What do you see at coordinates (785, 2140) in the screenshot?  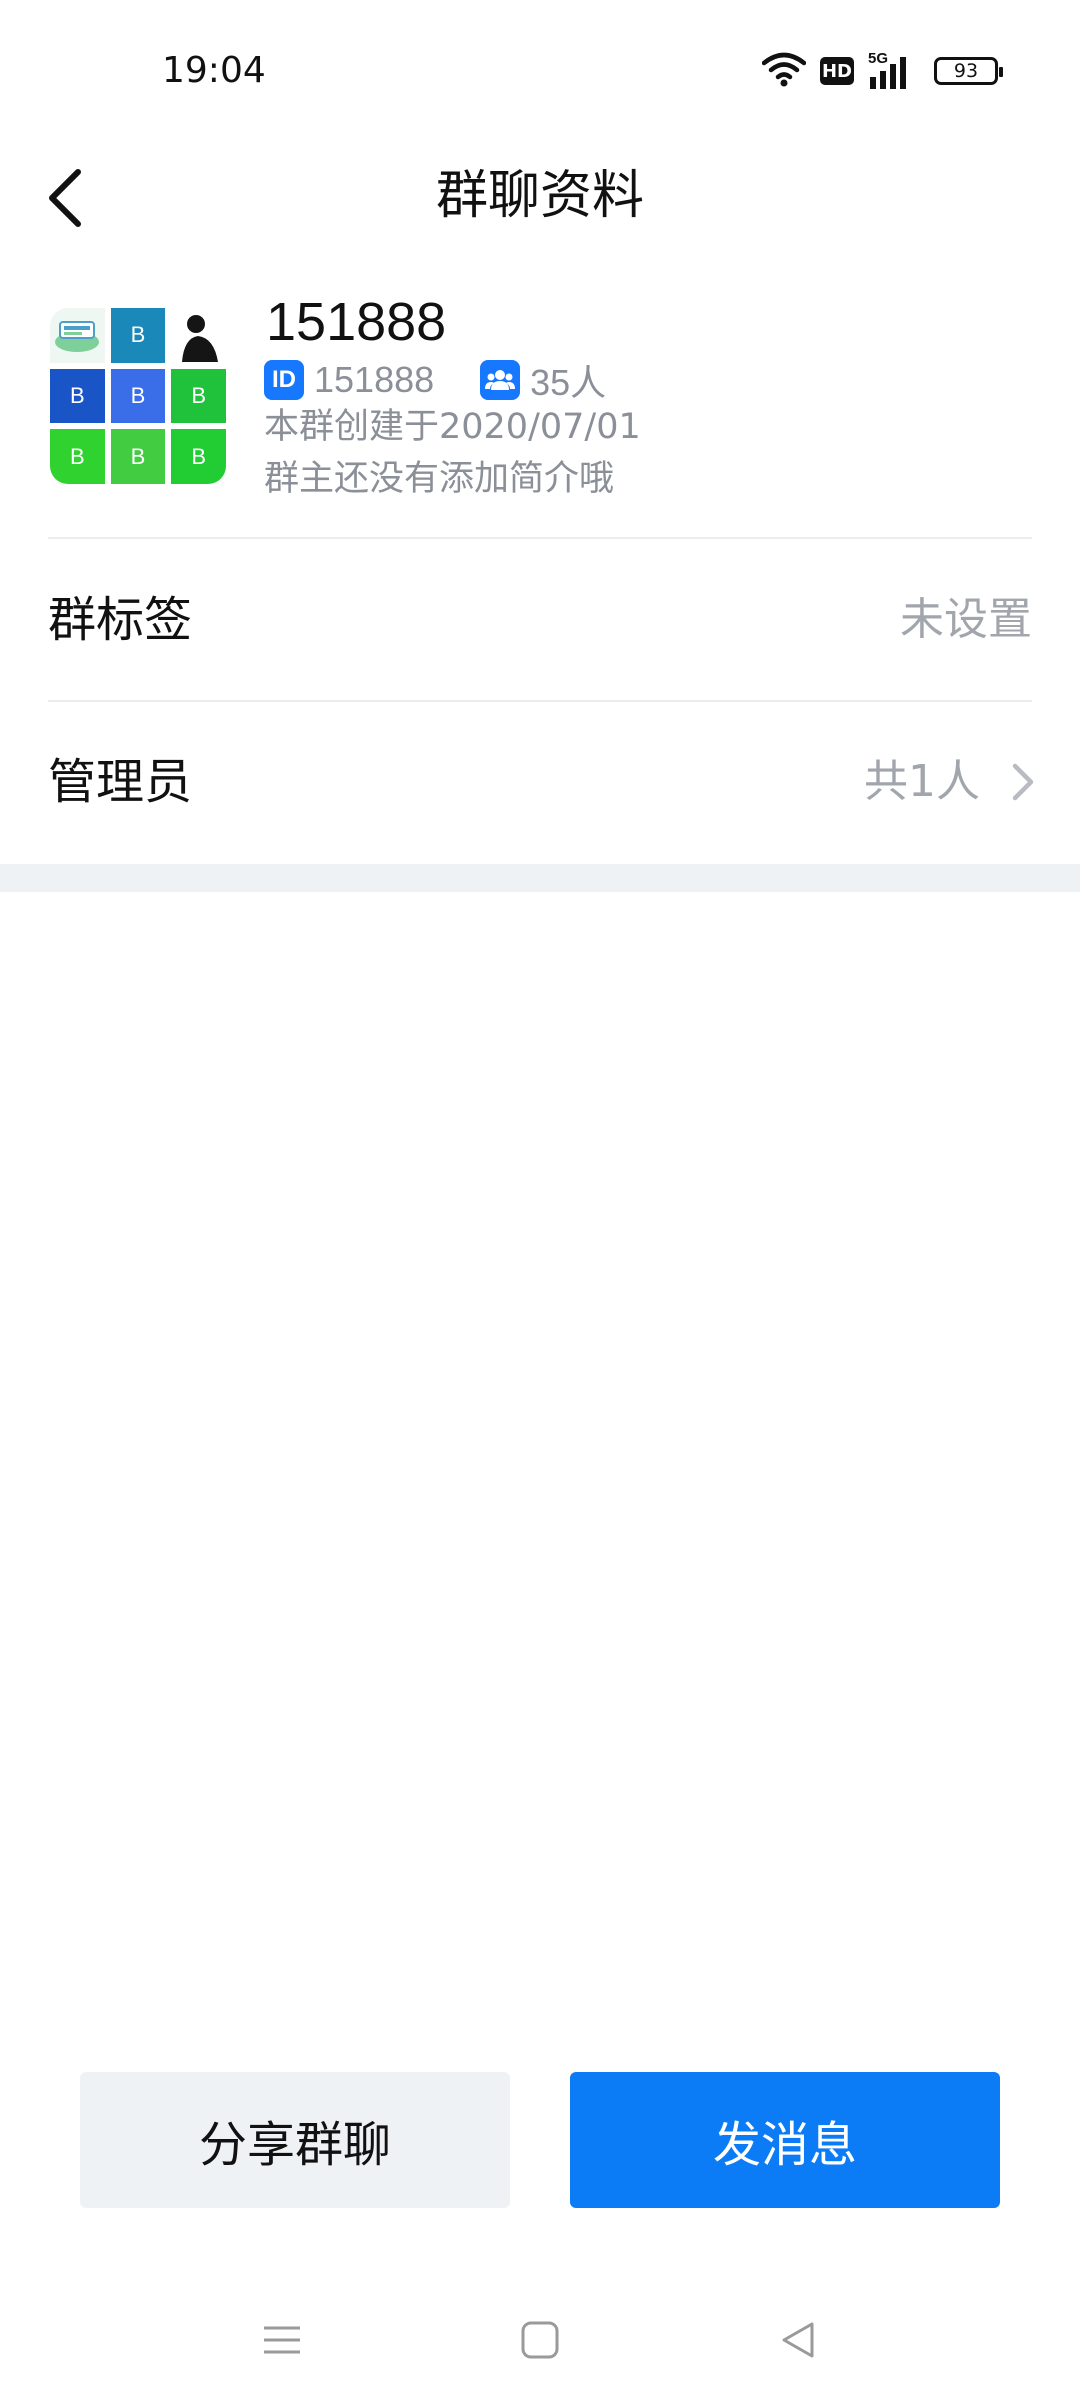 I see `send-message-button: 发消息` at bounding box center [785, 2140].